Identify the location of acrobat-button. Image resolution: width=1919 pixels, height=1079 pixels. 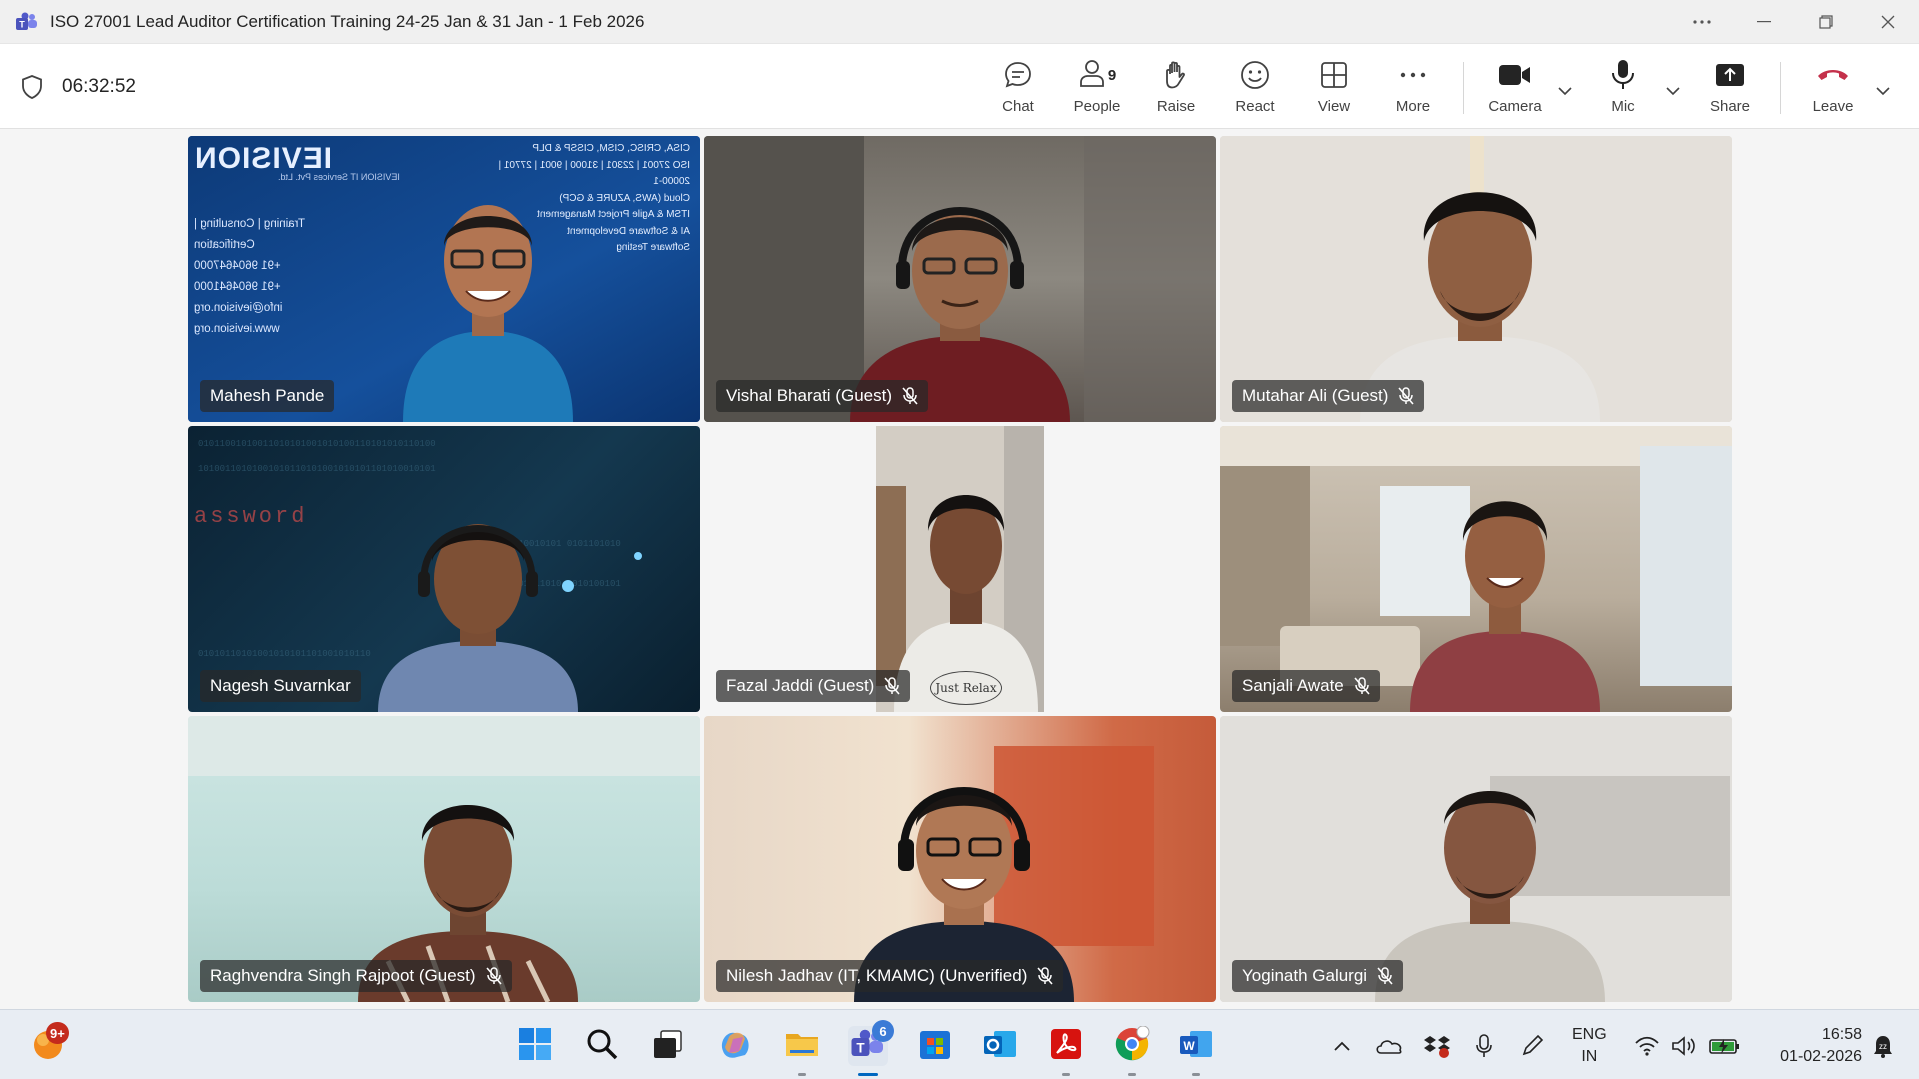
(1066, 1051).